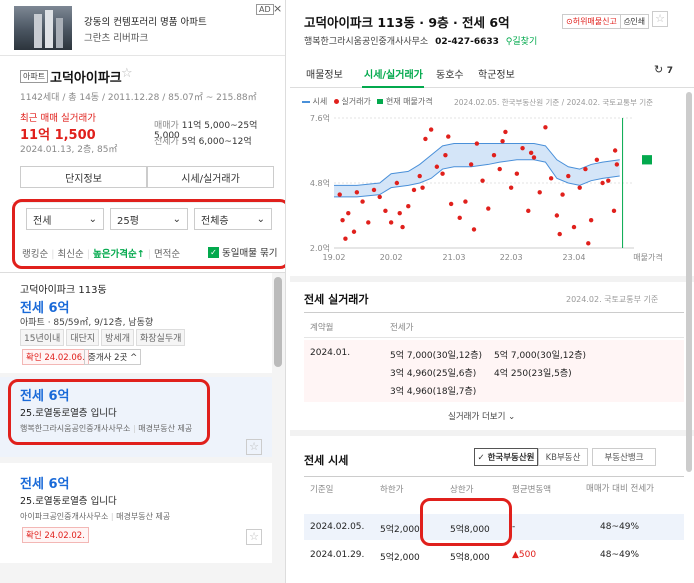  What do you see at coordinates (42, 221) in the screenshot?
I see `trade-type-value: 전세` at bounding box center [42, 221].